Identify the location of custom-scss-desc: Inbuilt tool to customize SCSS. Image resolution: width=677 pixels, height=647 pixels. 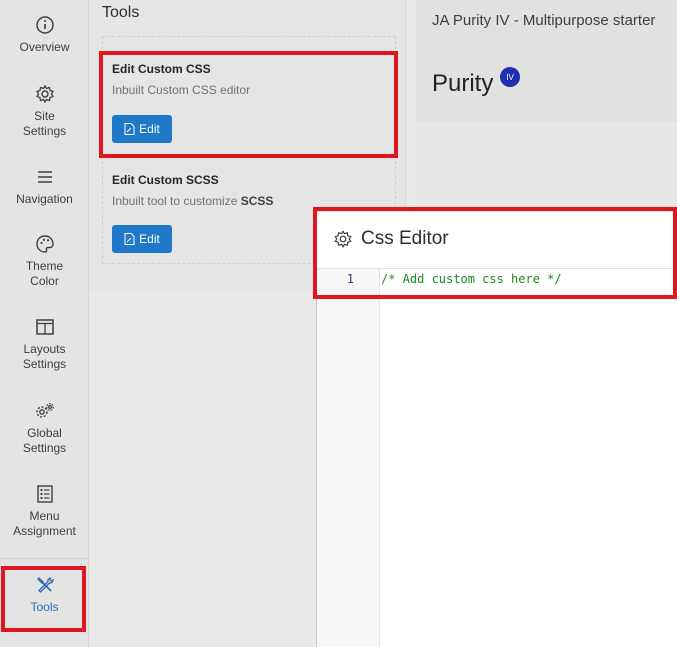
(192, 201).